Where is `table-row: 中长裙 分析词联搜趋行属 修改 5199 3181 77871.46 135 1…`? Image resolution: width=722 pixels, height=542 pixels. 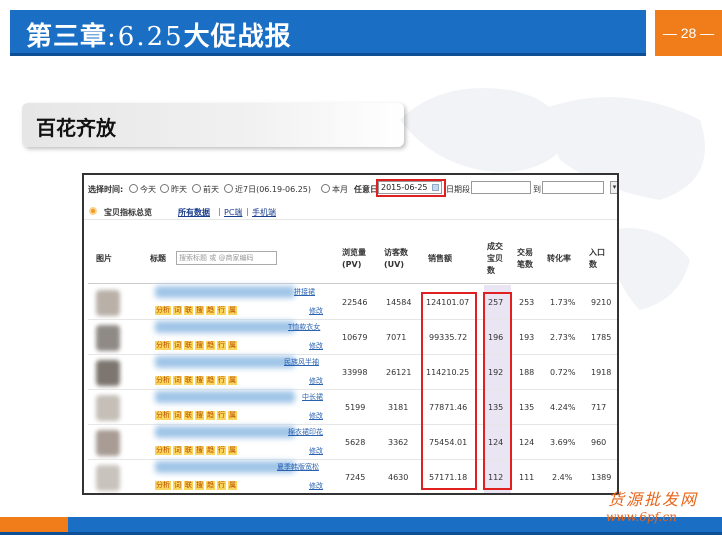 table-row: 中长裙 分析词联搜趋行属 修改 5199 3181 77871.46 135 1… is located at coordinates (350, 407).